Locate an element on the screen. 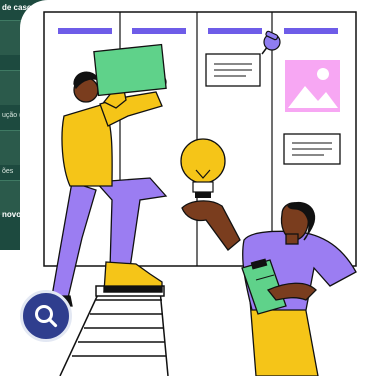  search-button is located at coordinates (46, 316).